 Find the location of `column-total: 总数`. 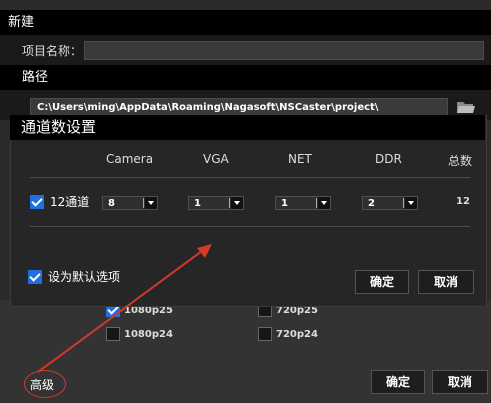

column-total: 总数 is located at coordinates (460, 161).